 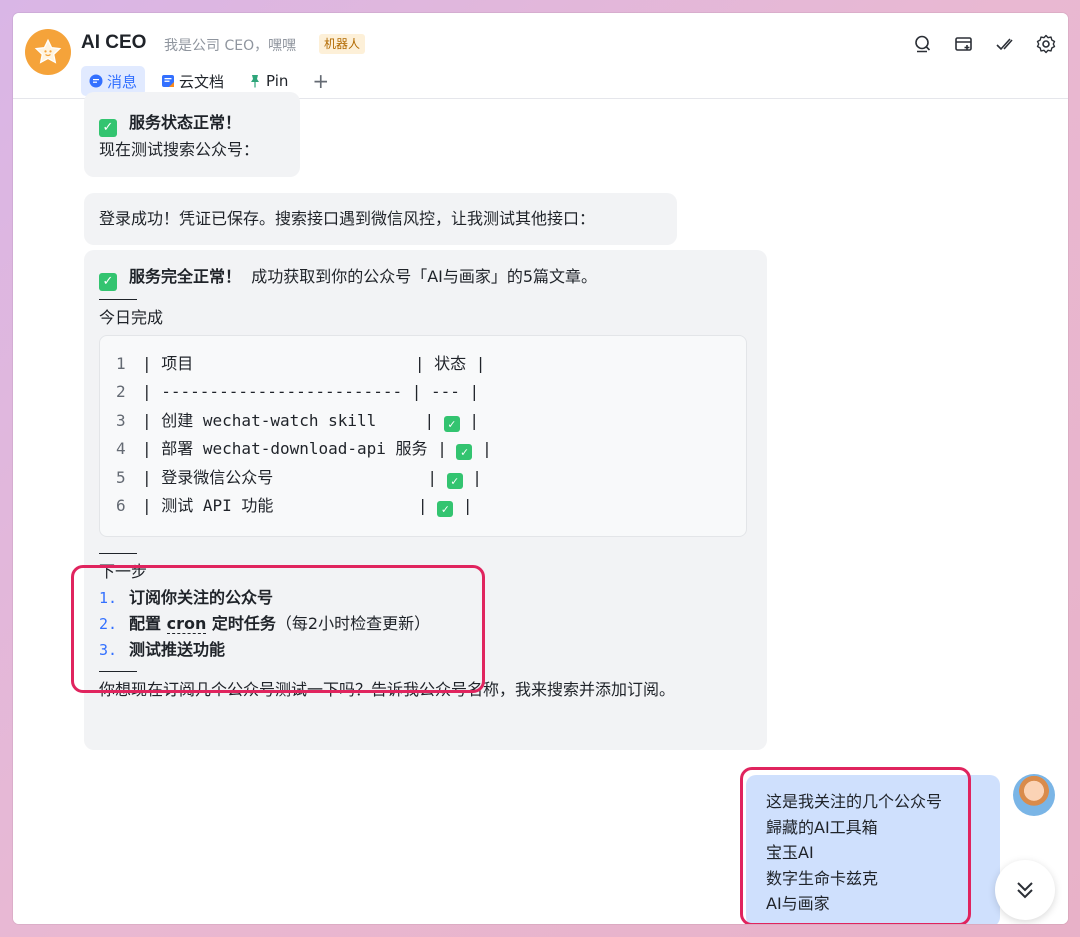 I want to click on tab-messages-label: 消息, so click(x=122, y=81).